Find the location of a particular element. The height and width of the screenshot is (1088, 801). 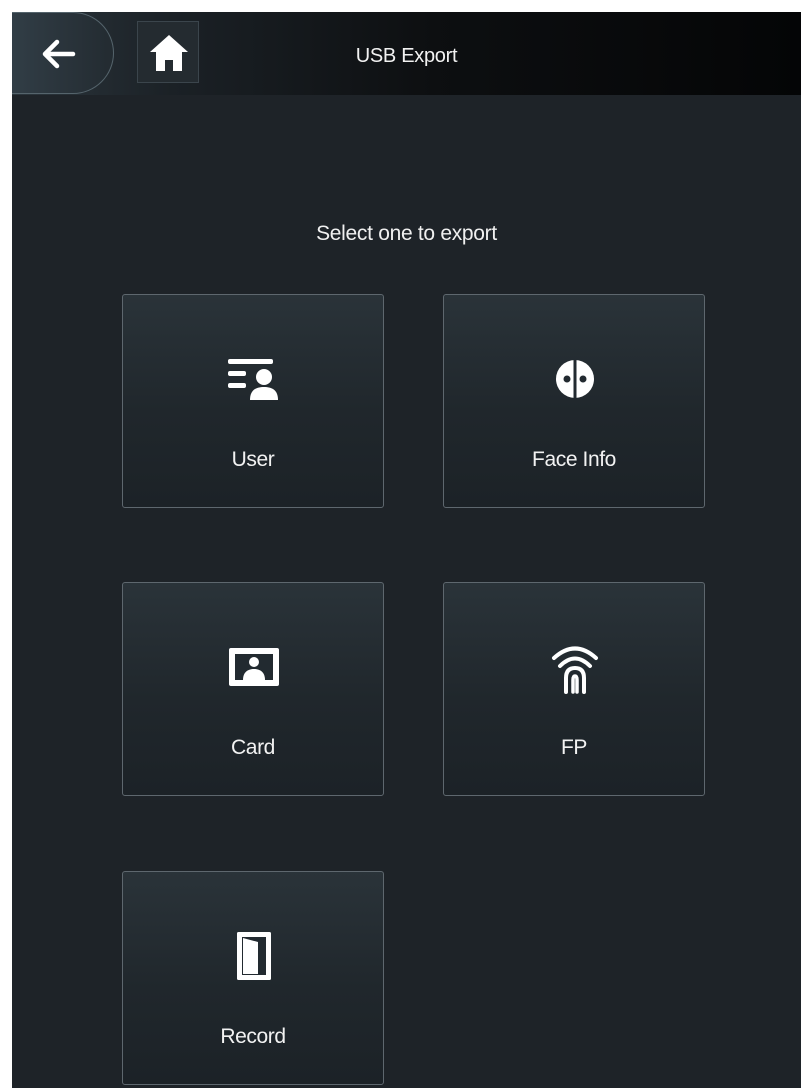

card-icon is located at coordinates (254, 667).